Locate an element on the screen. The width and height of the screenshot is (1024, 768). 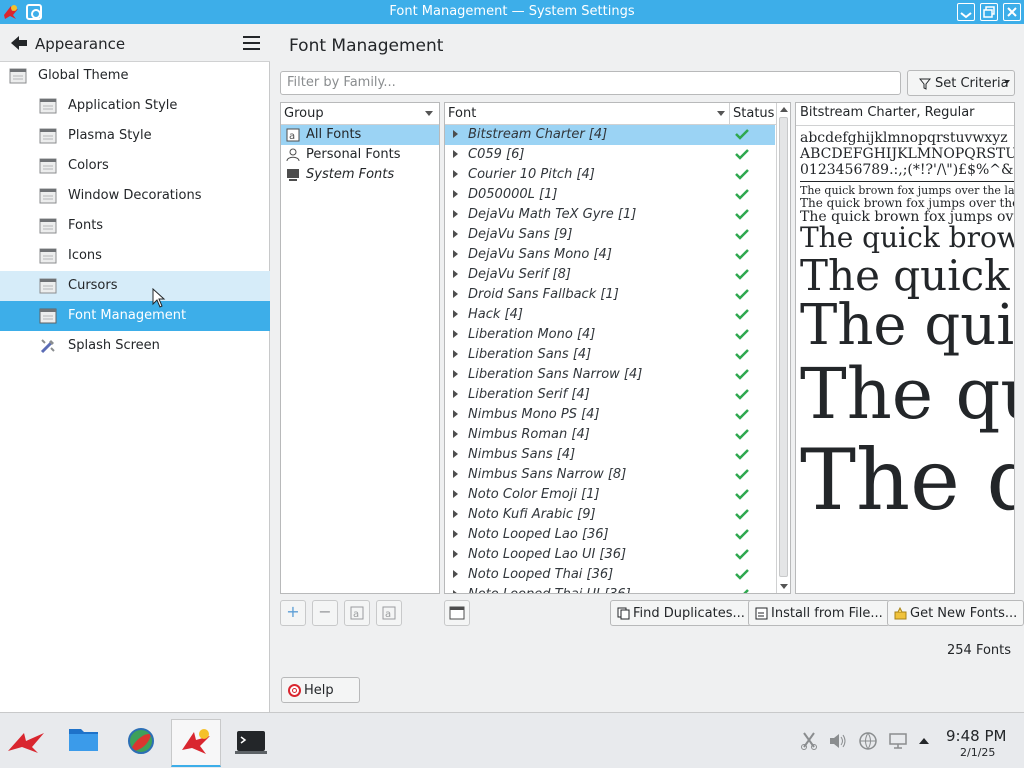
remove-group-button: − is located at coordinates (325, 613).